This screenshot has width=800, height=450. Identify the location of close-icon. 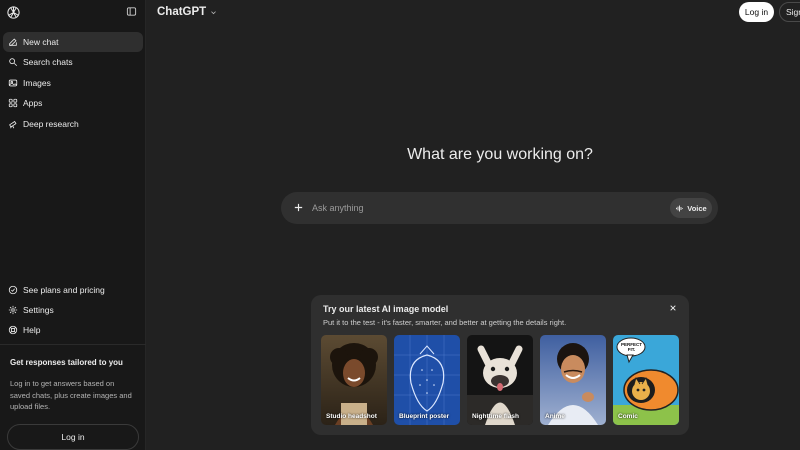
(673, 308).